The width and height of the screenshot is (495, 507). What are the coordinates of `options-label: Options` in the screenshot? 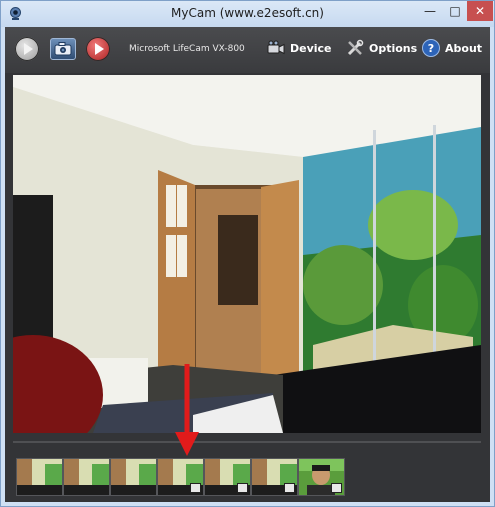 It's located at (393, 48).